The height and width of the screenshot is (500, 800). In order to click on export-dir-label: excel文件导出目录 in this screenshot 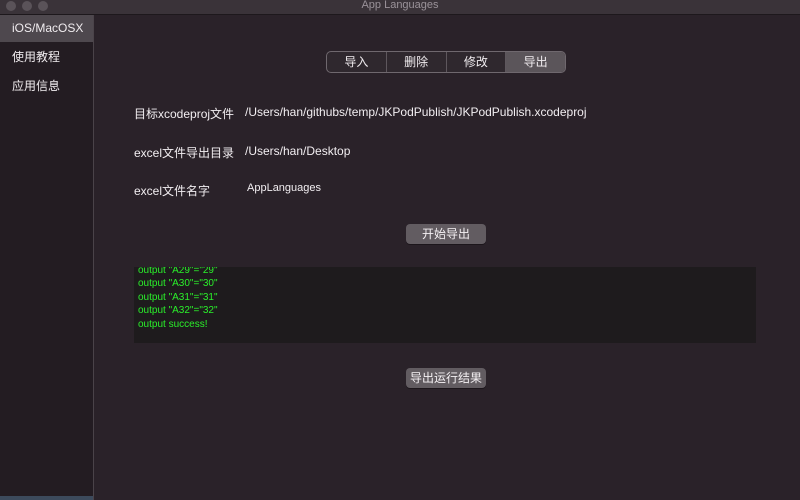, I will do `click(184, 153)`.